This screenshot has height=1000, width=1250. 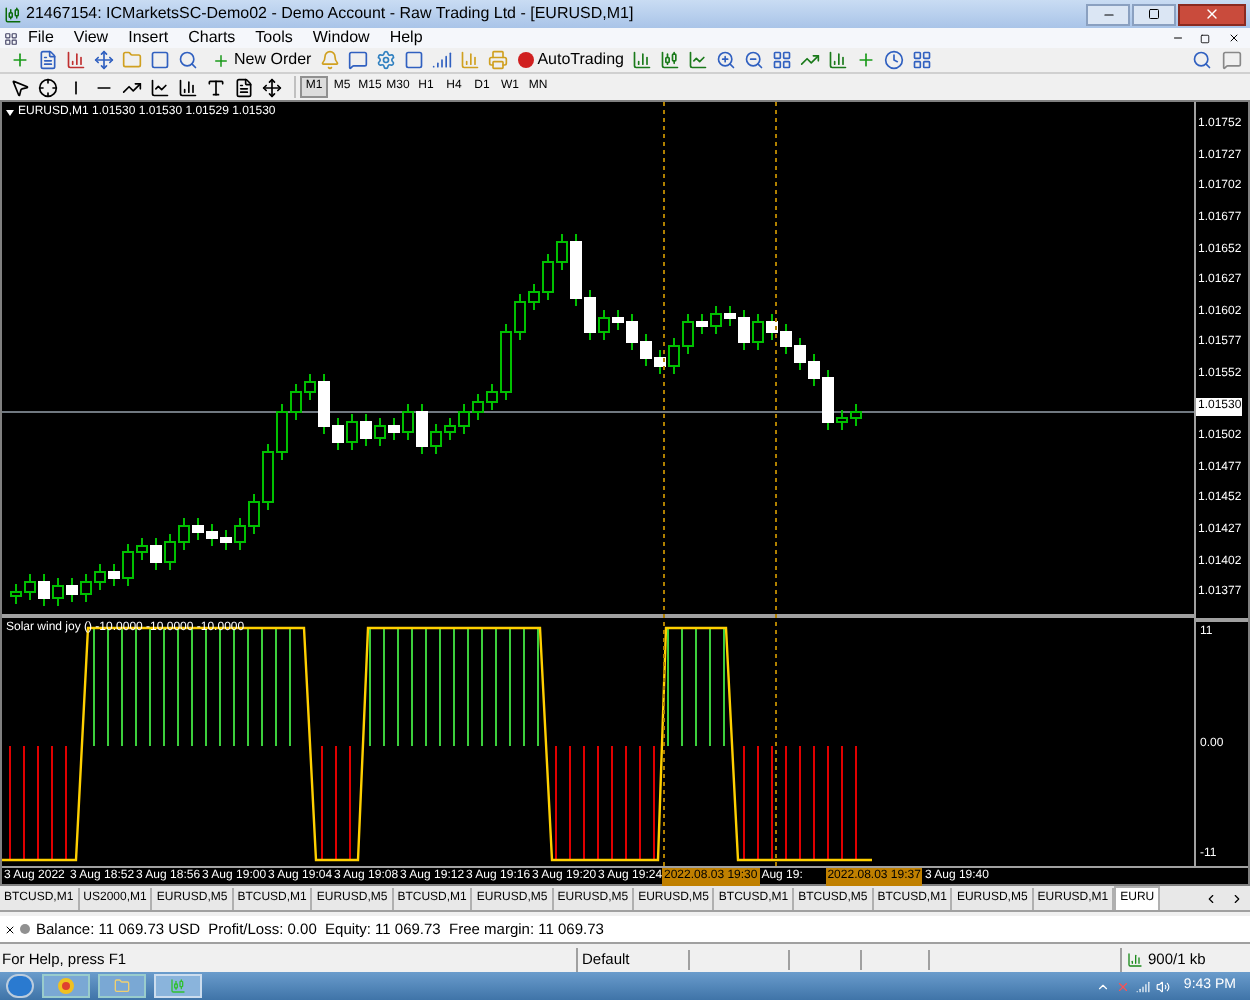 I want to click on window-menu-icon, so click(x=11, y=38).